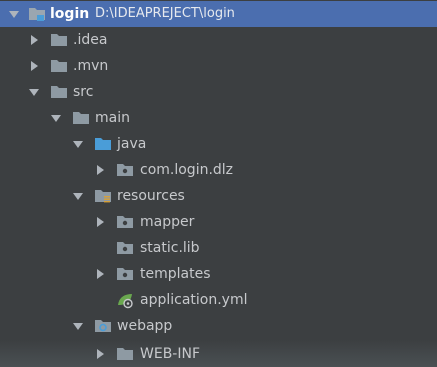 Image resolution: width=437 pixels, height=367 pixels. I want to click on tree-item-label: application.yml, so click(194, 300).